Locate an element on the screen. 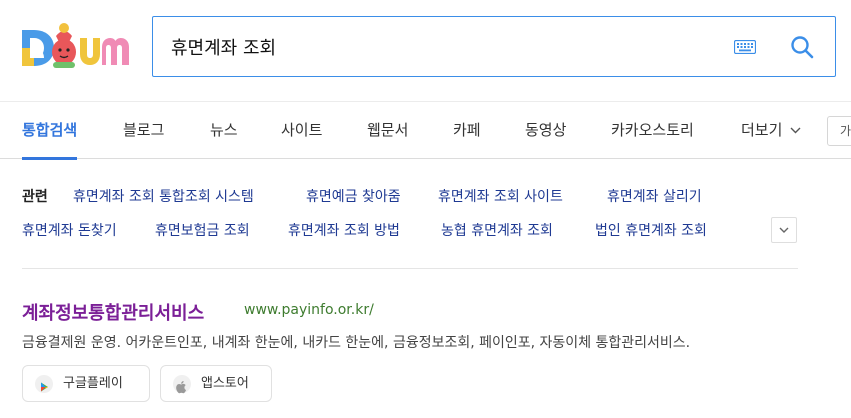 The height and width of the screenshot is (418, 851). result-title-link: 계좌정보통합관리서비스 is located at coordinates (113, 312).